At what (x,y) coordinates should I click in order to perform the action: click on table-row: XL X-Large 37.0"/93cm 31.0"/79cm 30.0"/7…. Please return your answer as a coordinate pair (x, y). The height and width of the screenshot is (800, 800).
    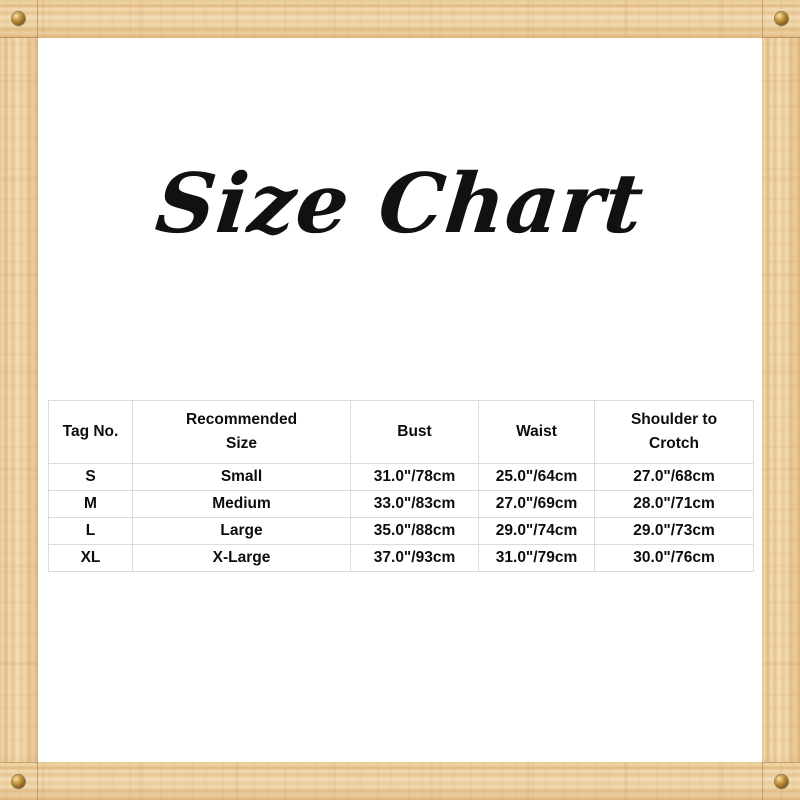
    Looking at the image, I should click on (401, 558).